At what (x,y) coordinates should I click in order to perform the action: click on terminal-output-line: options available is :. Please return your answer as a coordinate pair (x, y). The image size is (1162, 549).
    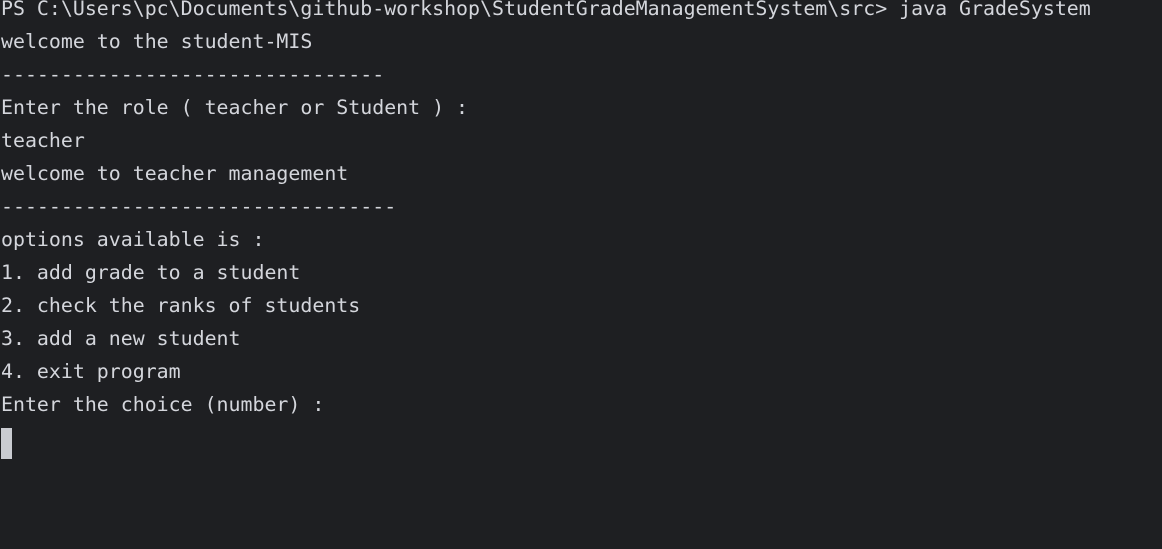
    Looking at the image, I should click on (133, 239).